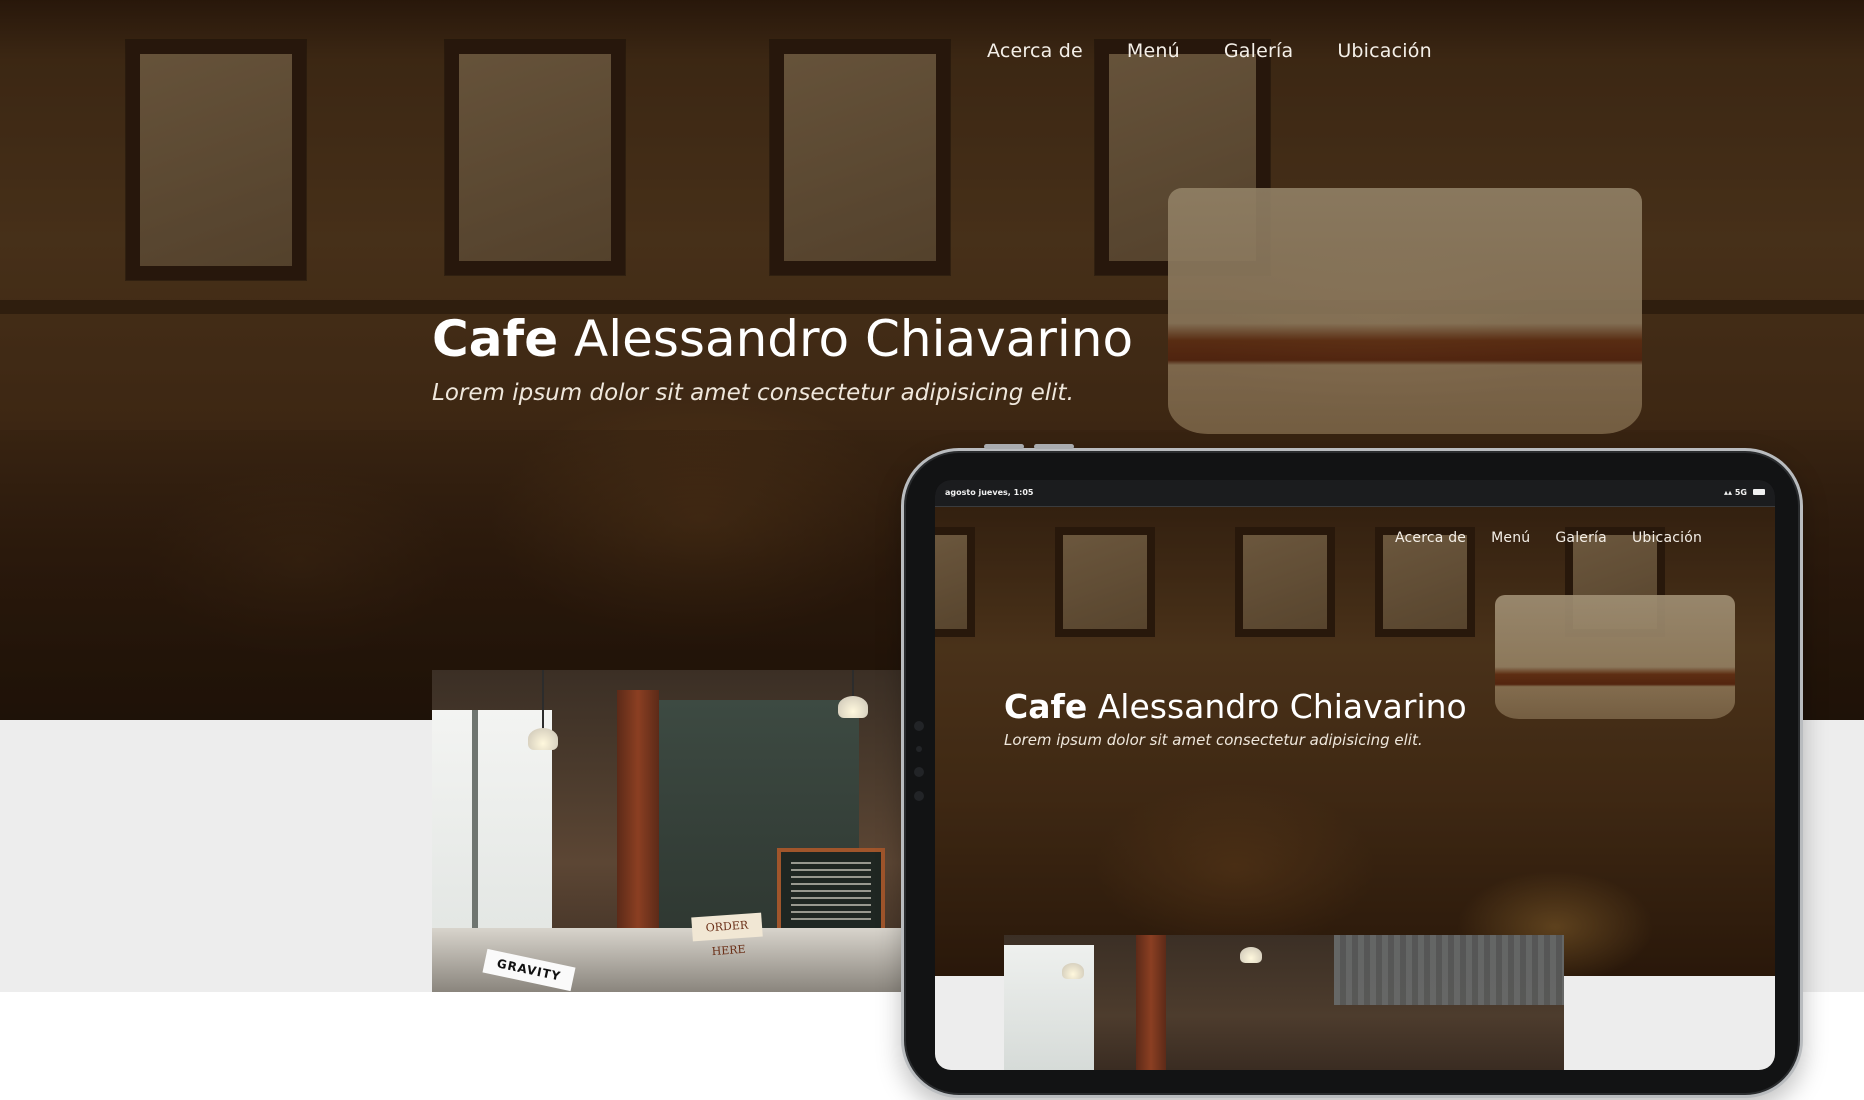 This screenshot has width=1864, height=1100. I want to click on status-bar: agosto jueves, 1:05 ▴▴ 5G, so click(1355, 493).